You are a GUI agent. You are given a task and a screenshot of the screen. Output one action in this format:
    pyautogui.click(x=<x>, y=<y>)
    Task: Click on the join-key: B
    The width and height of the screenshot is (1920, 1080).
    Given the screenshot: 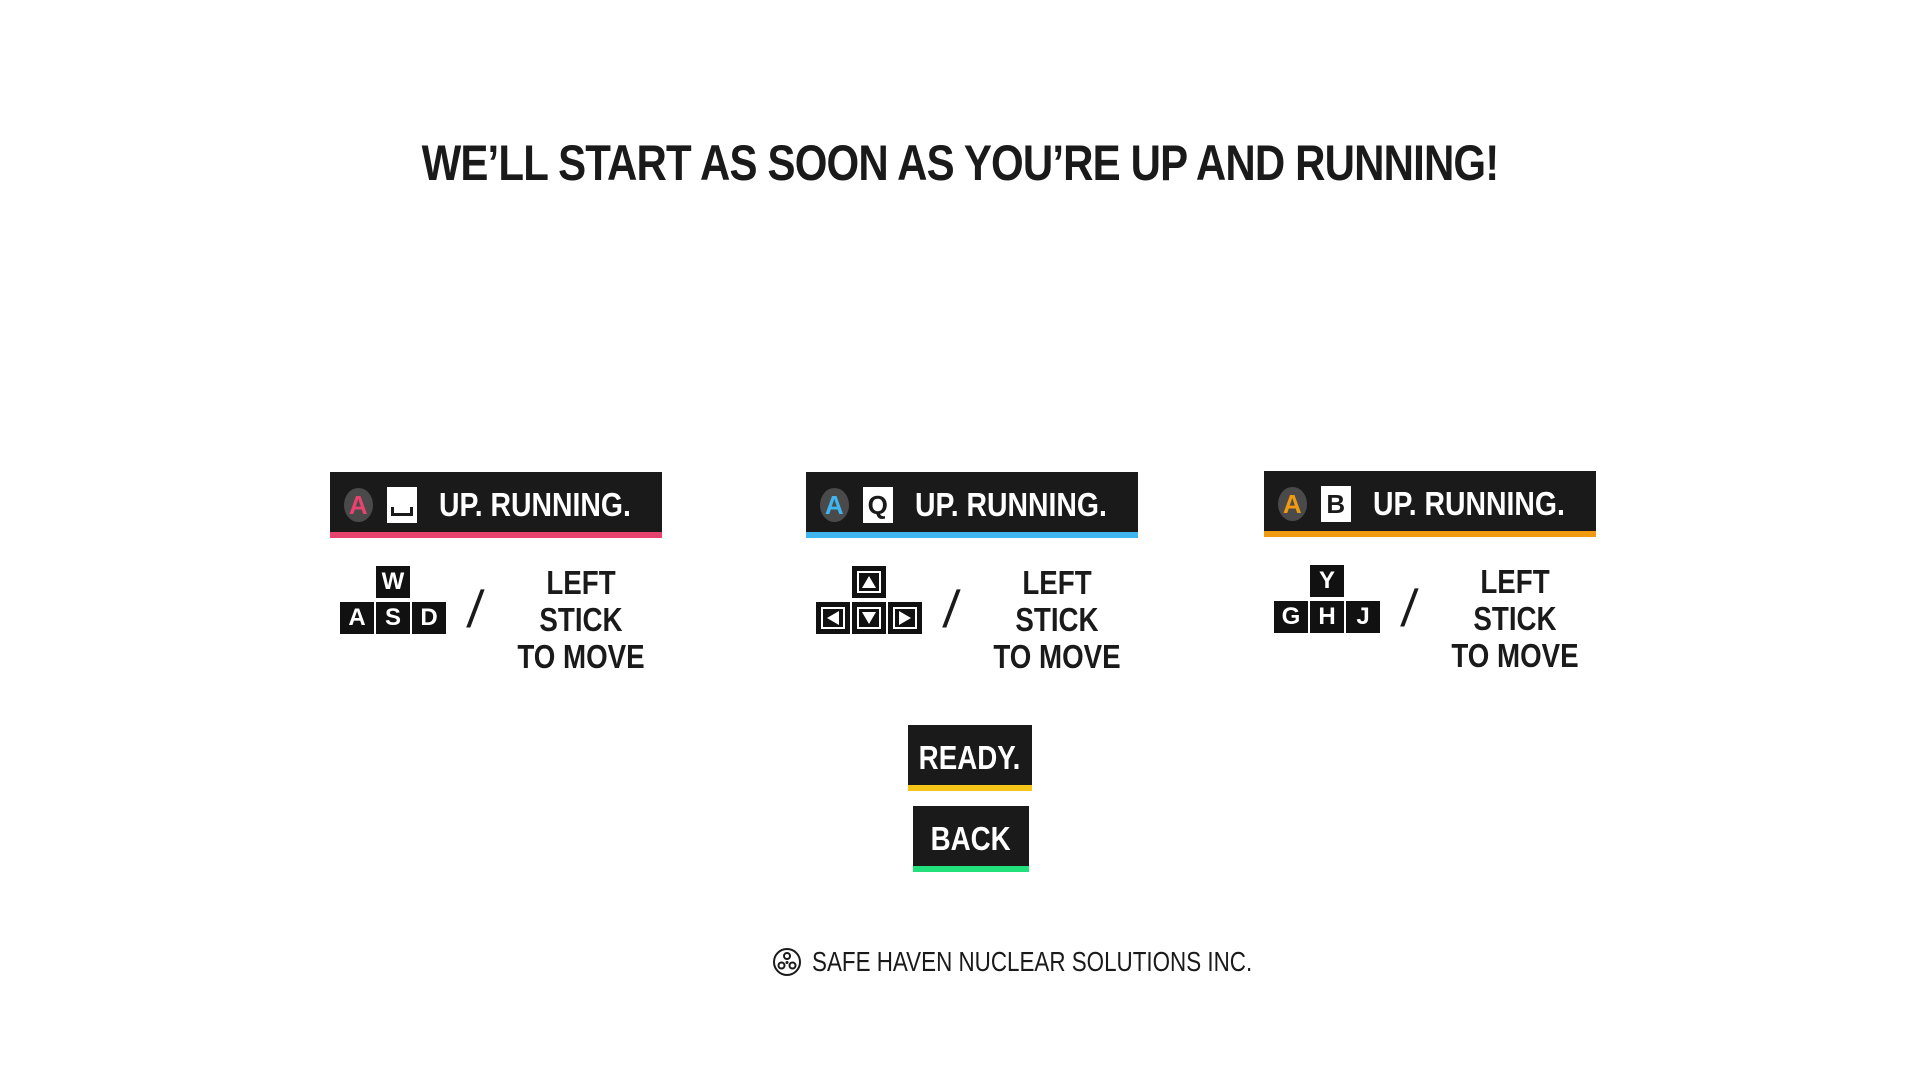 What is the action you would take?
    pyautogui.click(x=1335, y=504)
    